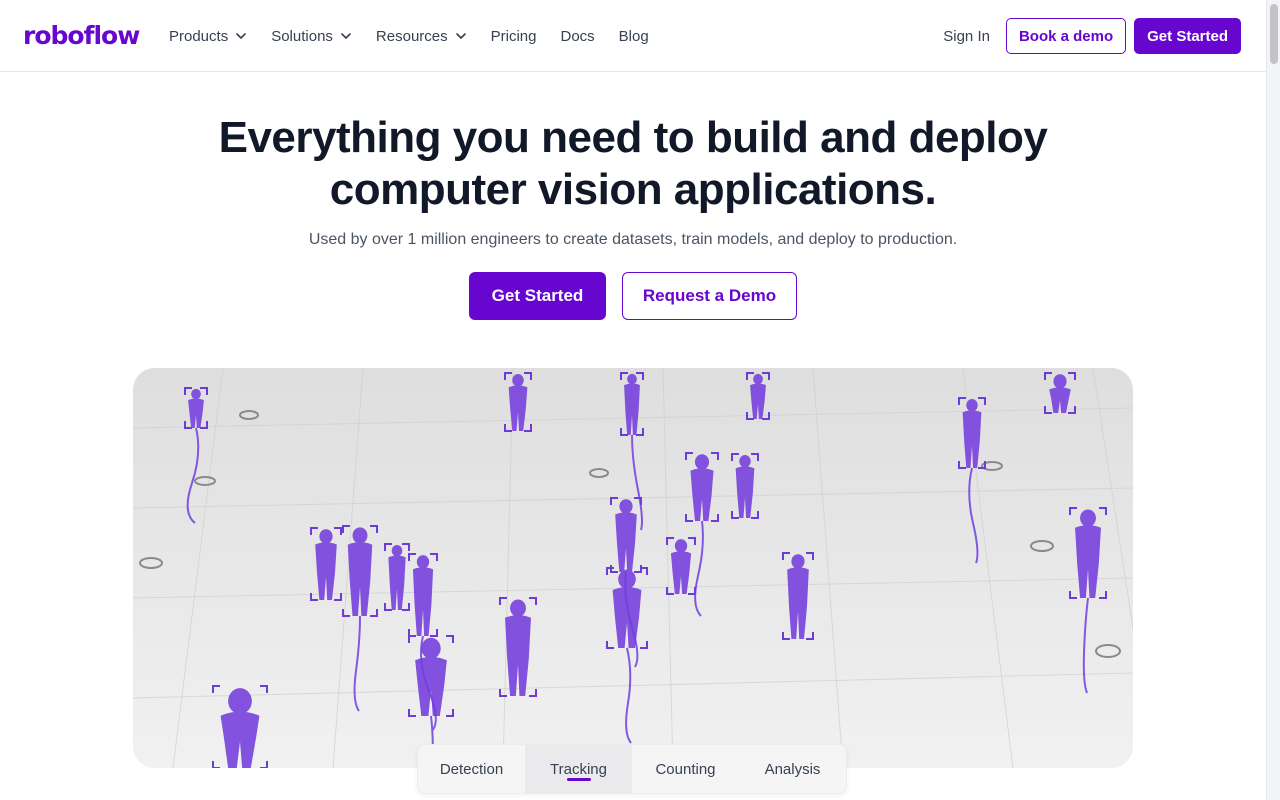 The height and width of the screenshot is (800, 1280). Describe the element at coordinates (81, 36) in the screenshot. I see `roboflow-logo: roboflow` at that location.